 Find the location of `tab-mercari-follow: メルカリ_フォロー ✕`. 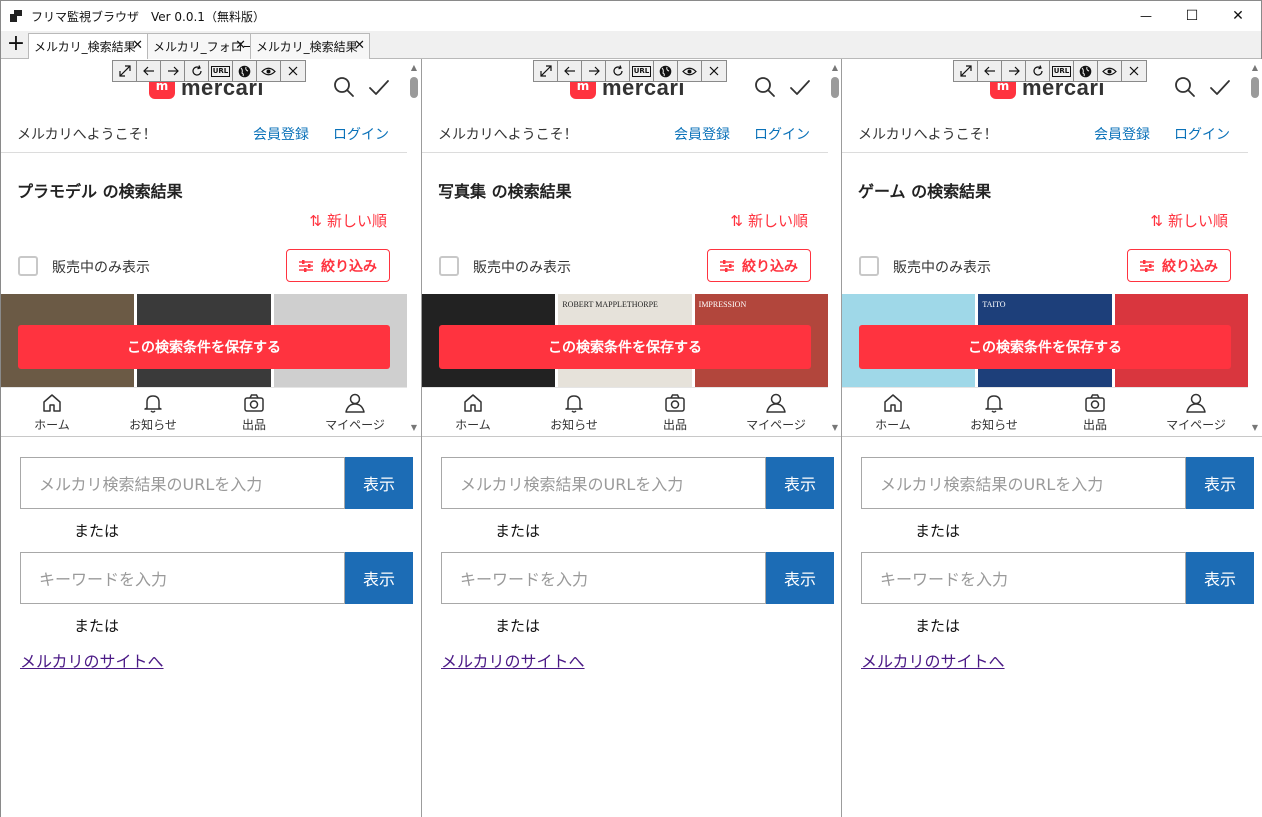

tab-mercari-follow: メルカリ_フォロー ✕ is located at coordinates (201, 46).